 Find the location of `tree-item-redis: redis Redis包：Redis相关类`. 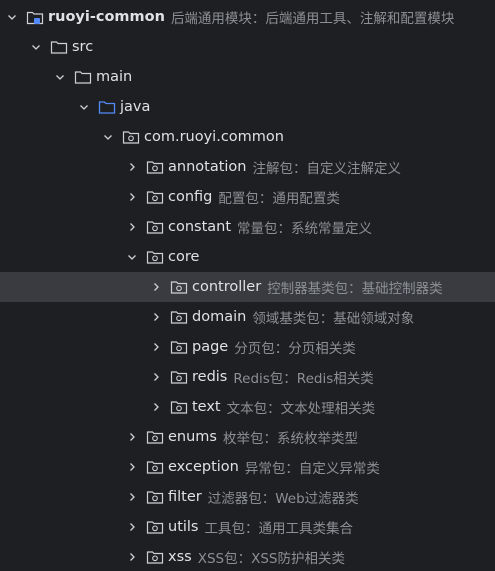

tree-item-redis: redis Redis包：Redis相关类 is located at coordinates (247, 377).